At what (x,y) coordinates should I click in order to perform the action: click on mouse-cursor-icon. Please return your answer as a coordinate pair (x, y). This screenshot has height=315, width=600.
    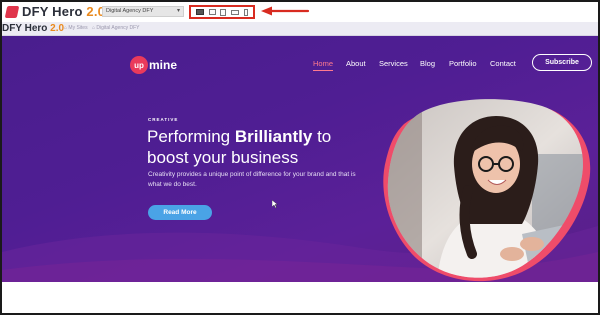
    Looking at the image, I should click on (275, 204).